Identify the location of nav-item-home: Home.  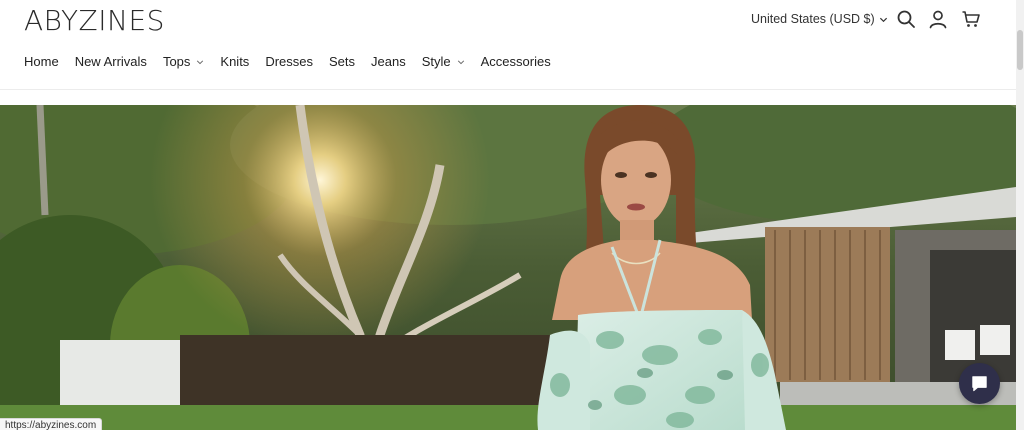
(41, 61).